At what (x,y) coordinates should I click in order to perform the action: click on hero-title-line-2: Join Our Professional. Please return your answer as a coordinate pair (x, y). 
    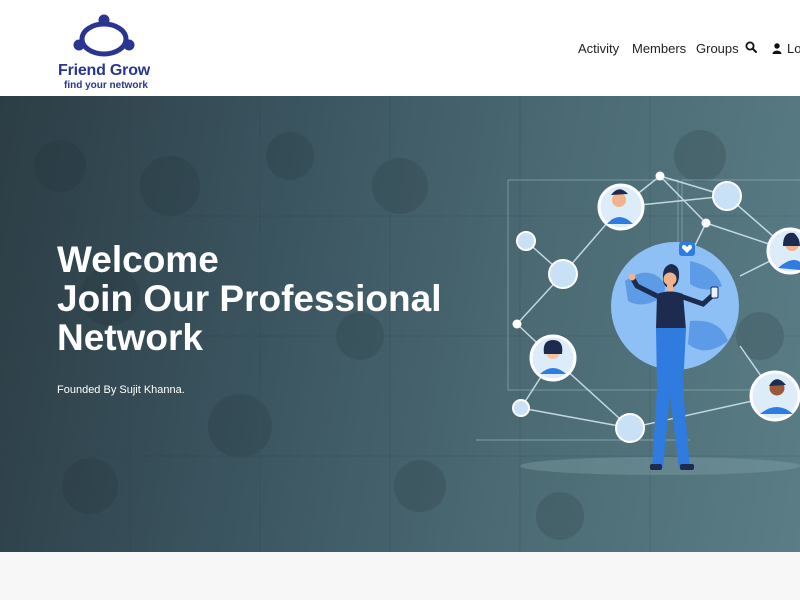
    Looking at the image, I should click on (249, 298).